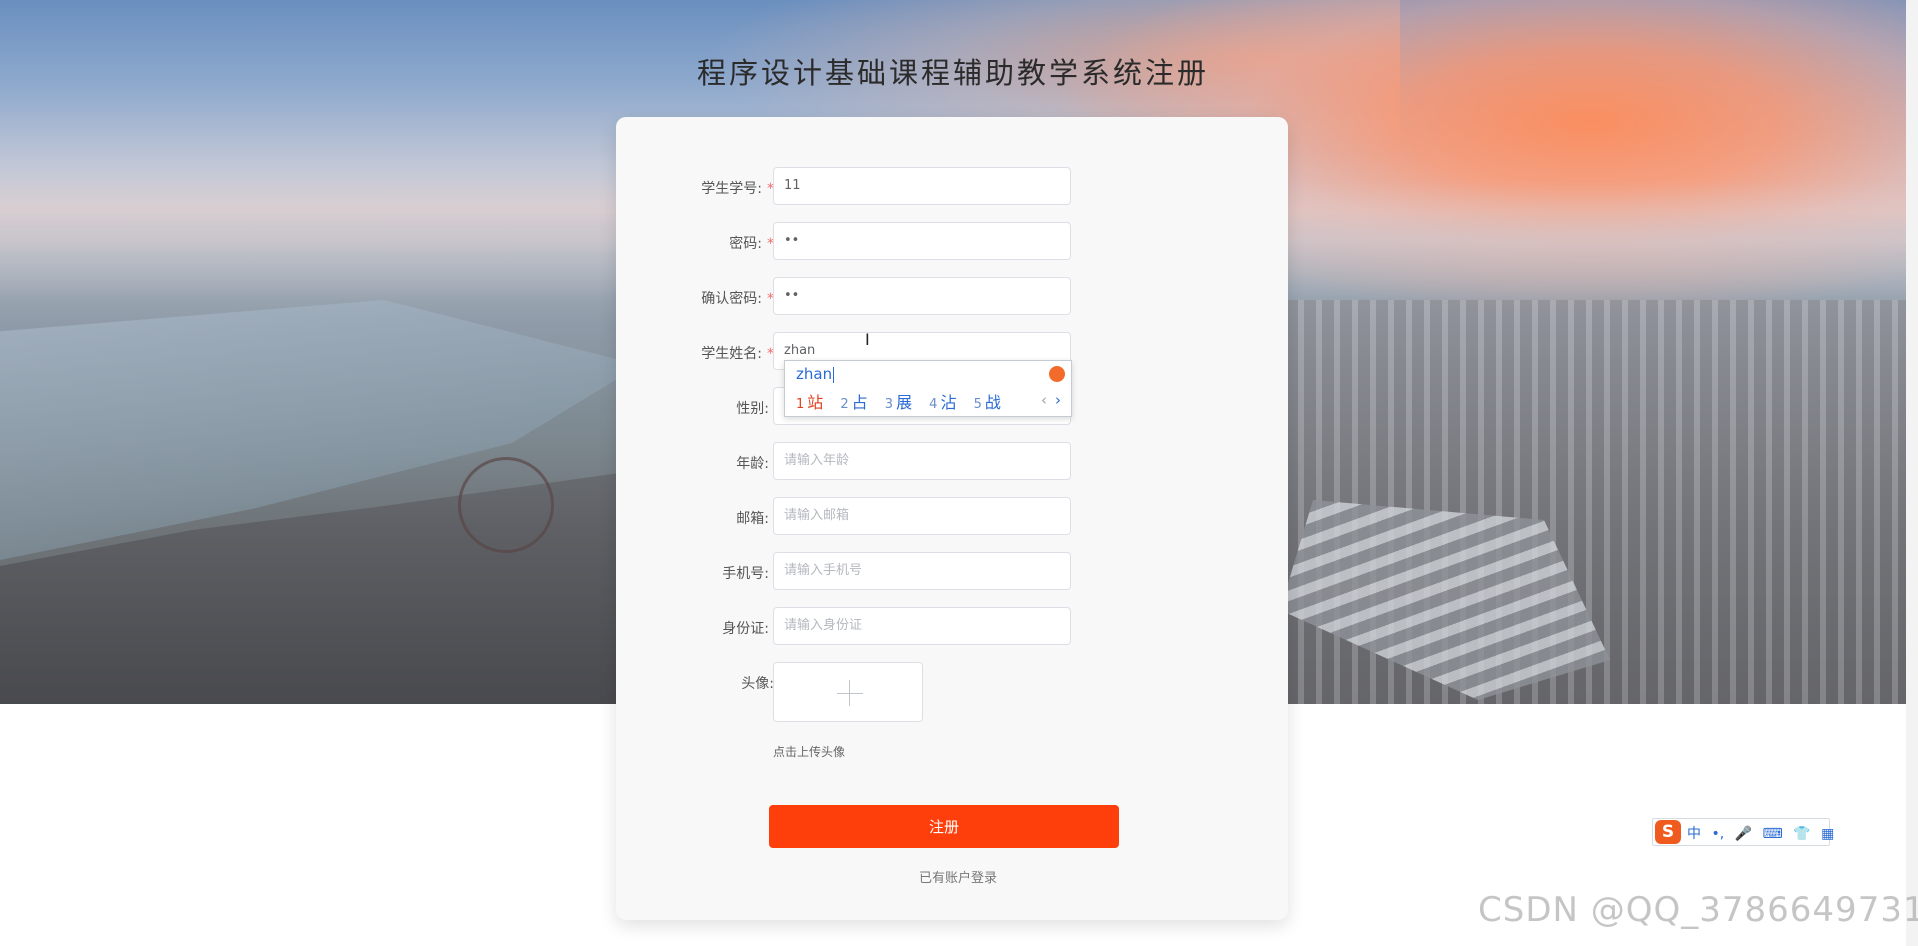 The height and width of the screenshot is (946, 1918). Describe the element at coordinates (922, 296) in the screenshot. I see `confirm-password-input` at that location.